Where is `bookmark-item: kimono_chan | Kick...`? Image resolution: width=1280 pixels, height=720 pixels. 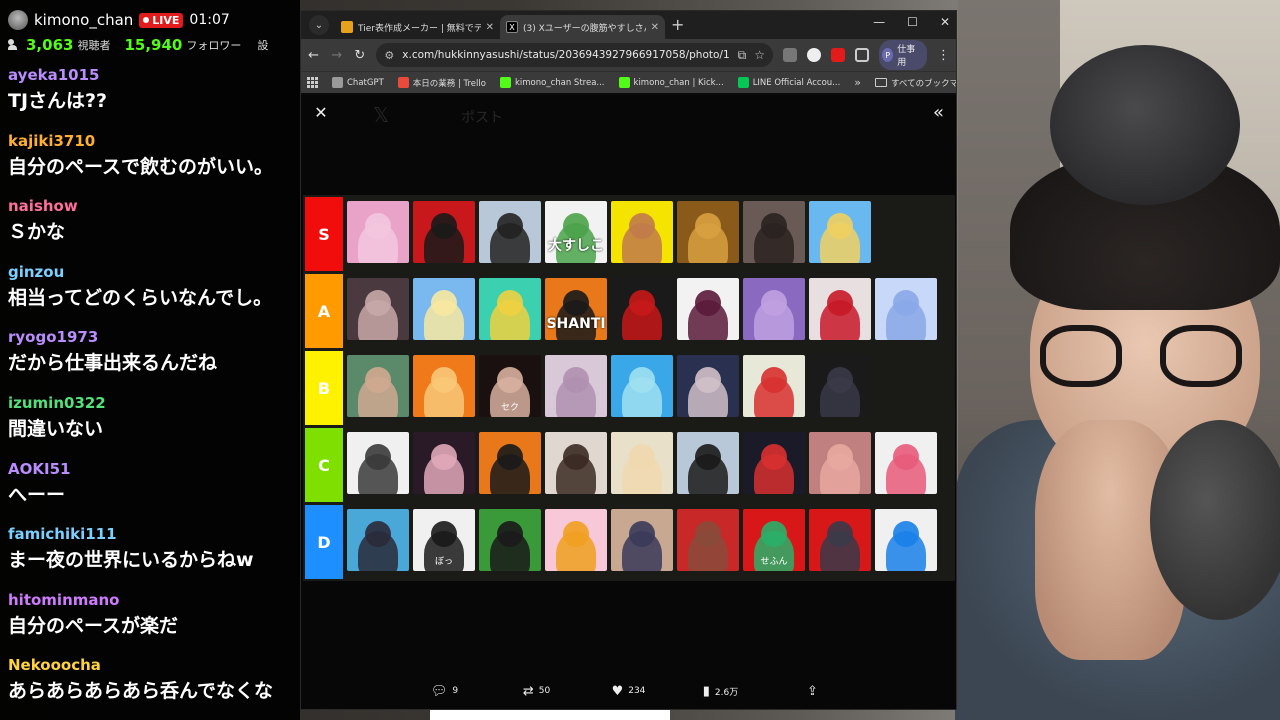 bookmark-item: kimono_chan | Kick... is located at coordinates (671, 83).